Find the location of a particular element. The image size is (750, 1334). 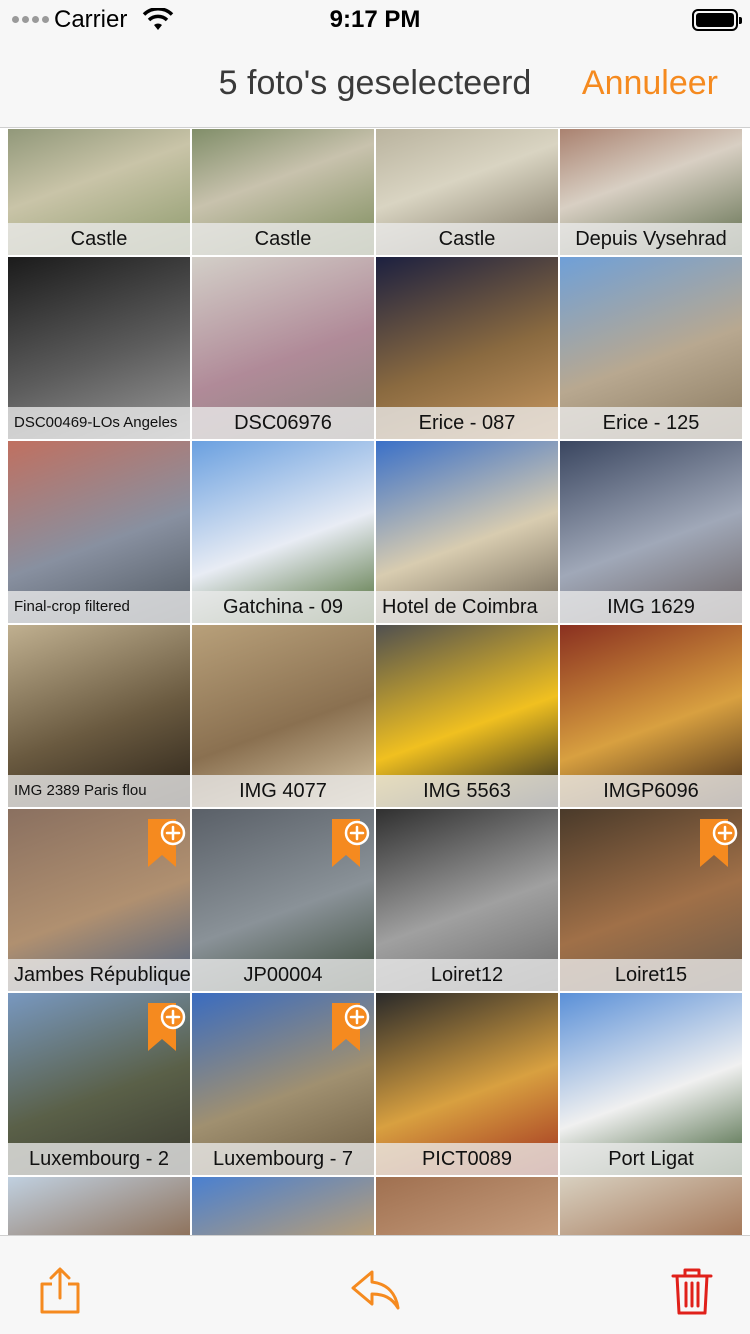

photo-cell: Hotel de Coimbra is located at coordinates (467, 532).